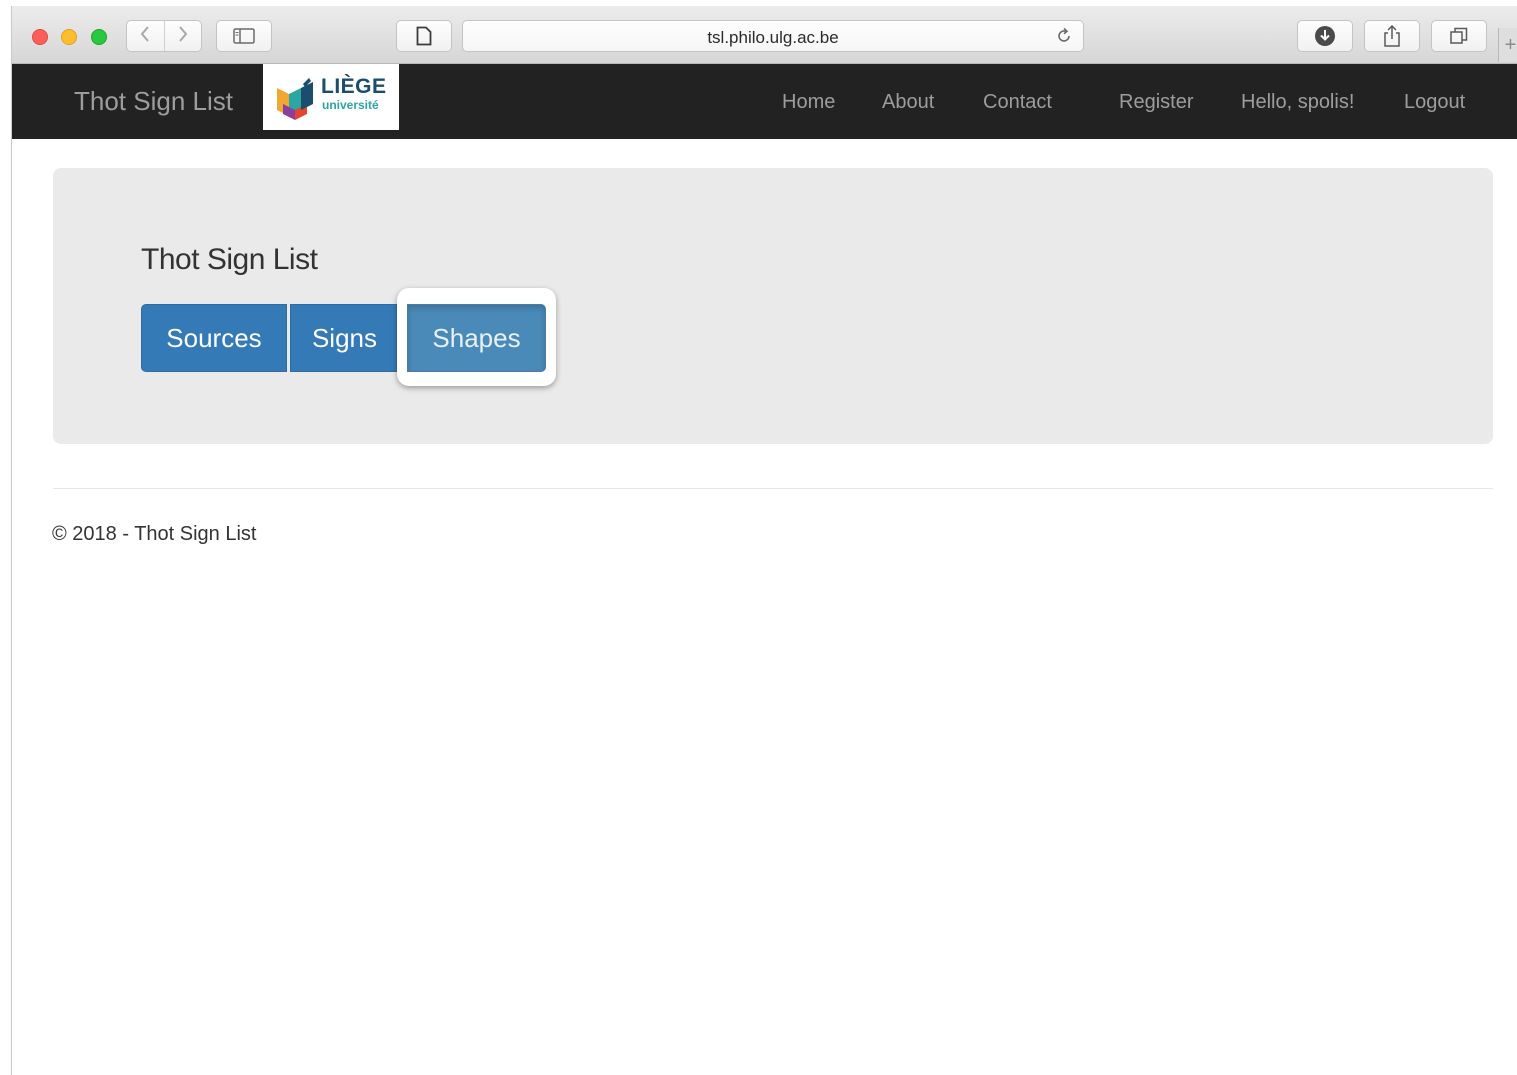 The height and width of the screenshot is (1075, 1517). Describe the element at coordinates (773, 488) in the screenshot. I see `footer-divider` at that location.